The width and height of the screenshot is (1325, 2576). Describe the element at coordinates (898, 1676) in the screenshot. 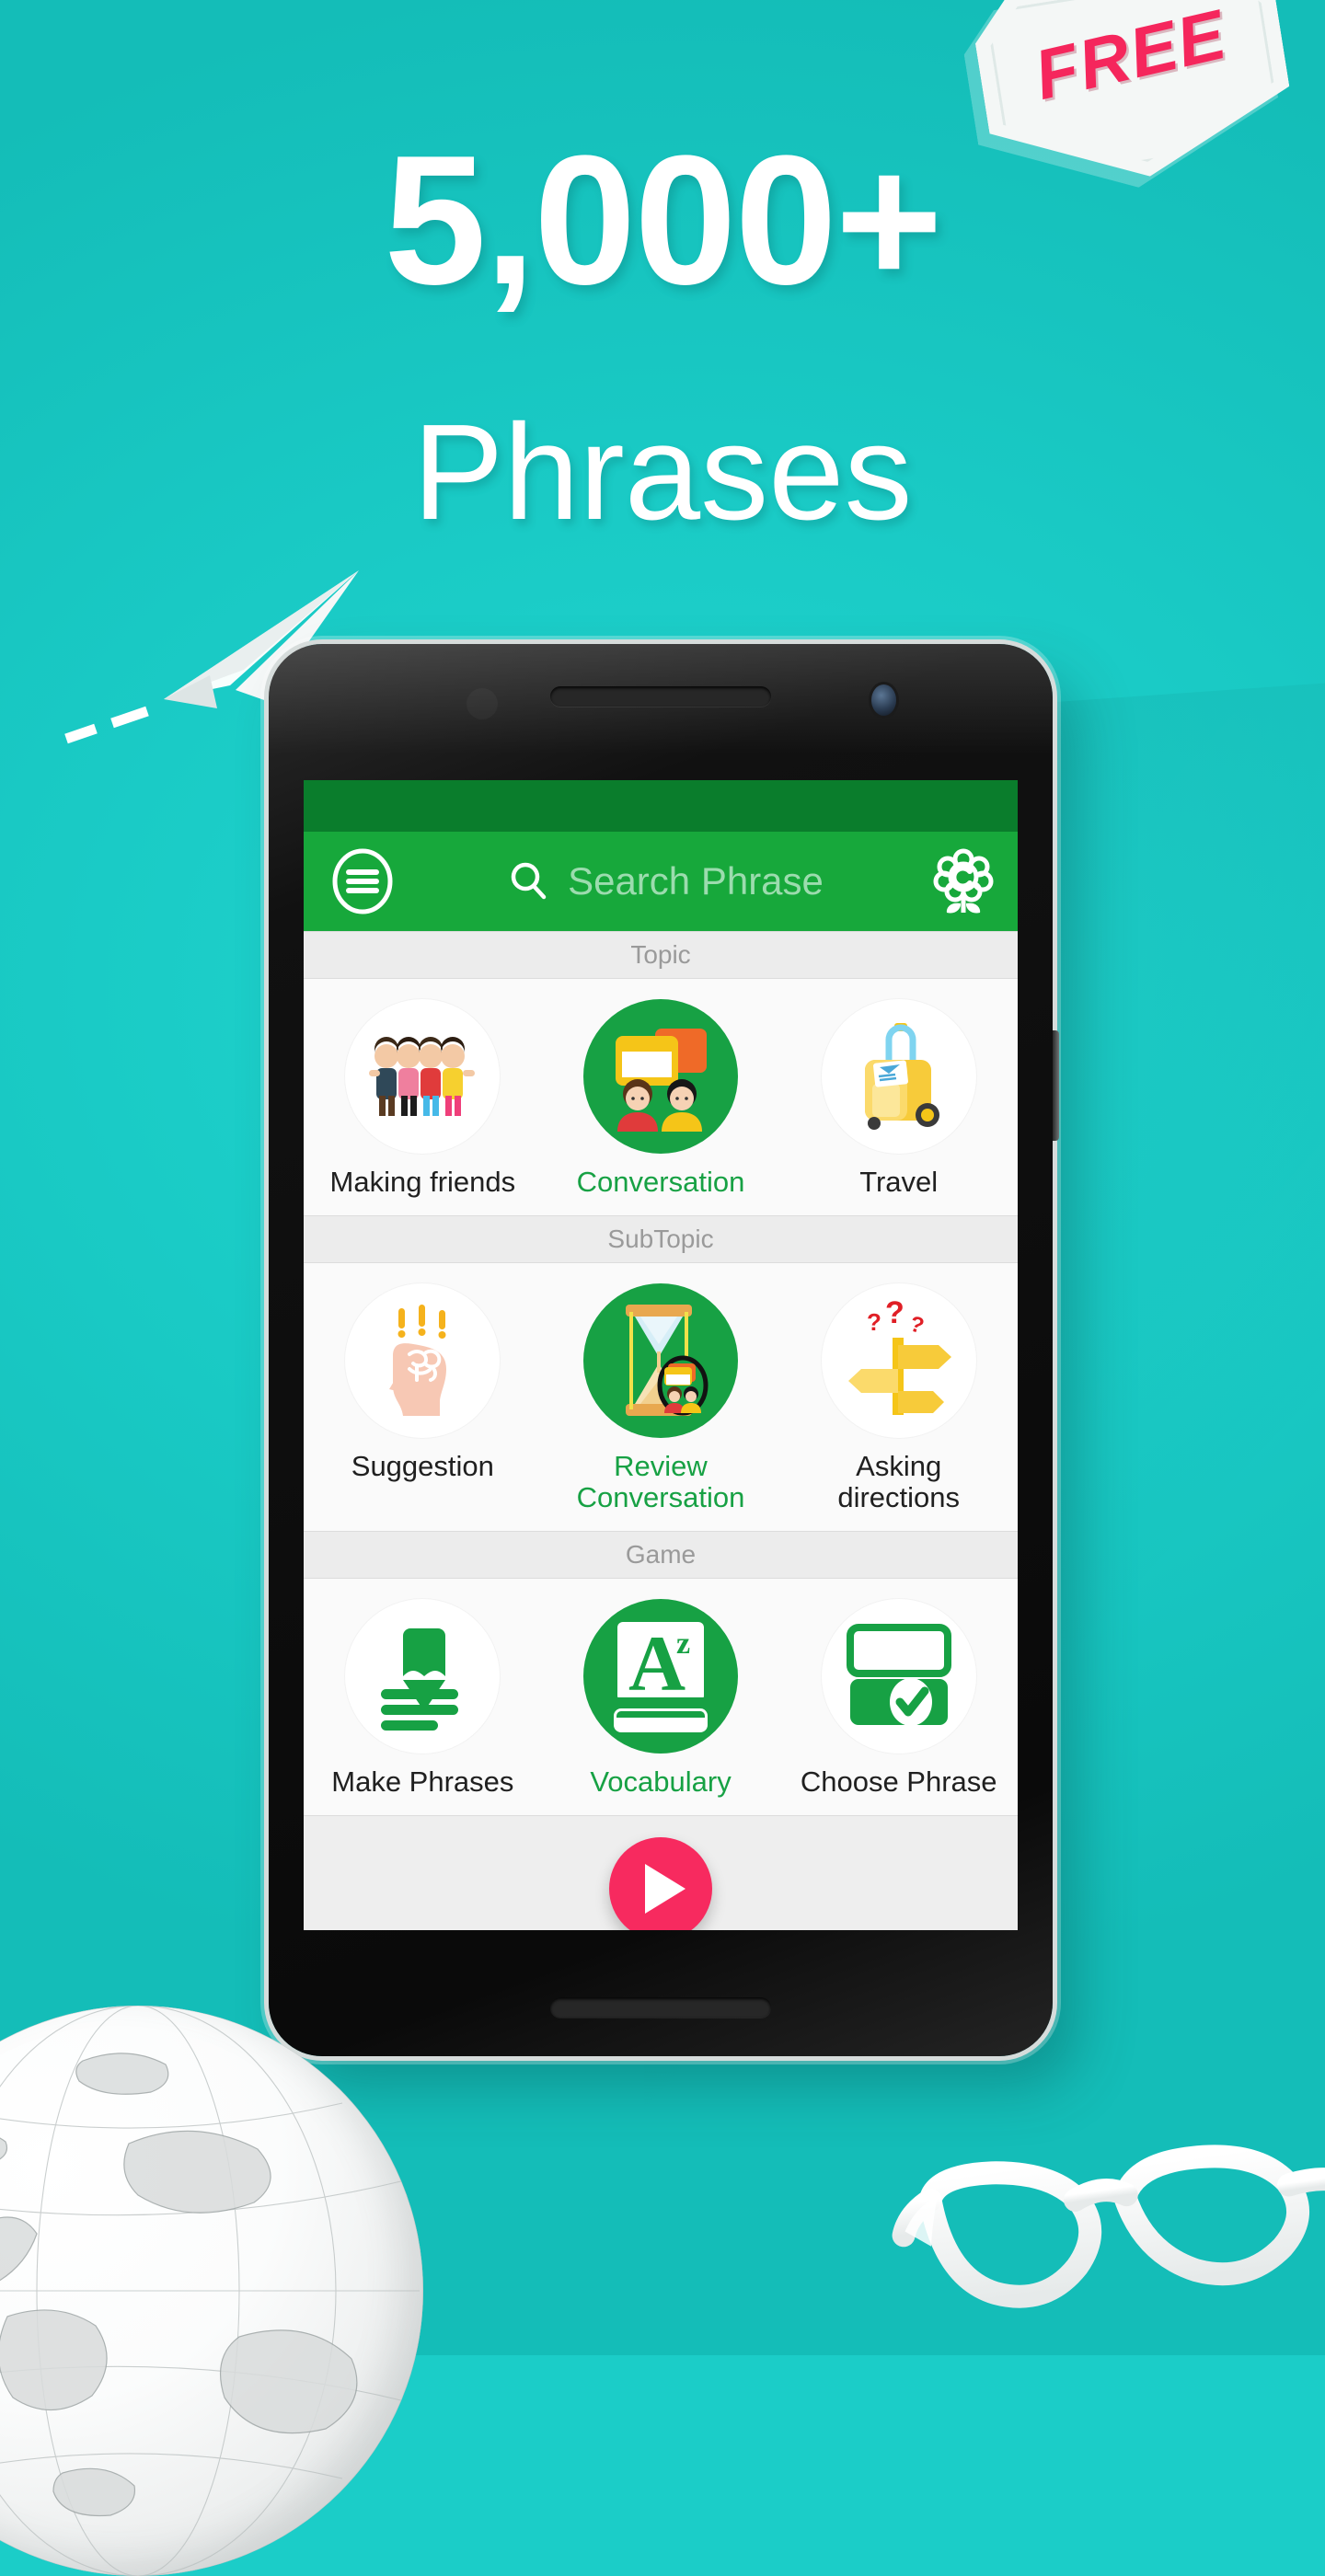

I see `card-checkmark-icon` at that location.